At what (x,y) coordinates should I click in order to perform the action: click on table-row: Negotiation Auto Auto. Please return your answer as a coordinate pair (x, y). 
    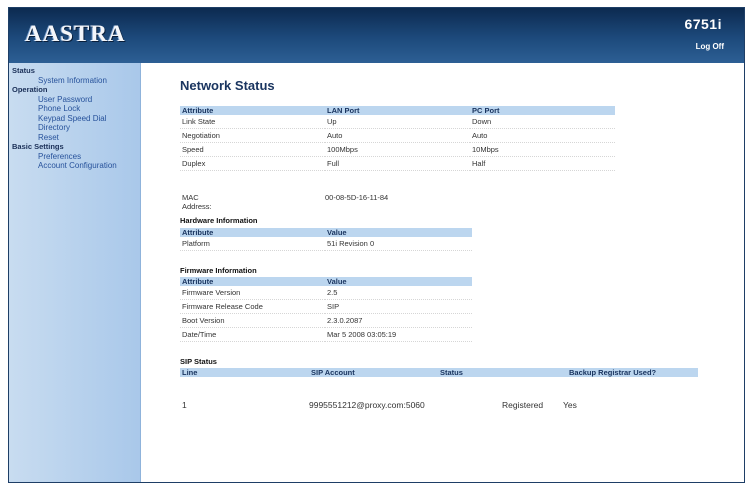
    Looking at the image, I should click on (397, 135).